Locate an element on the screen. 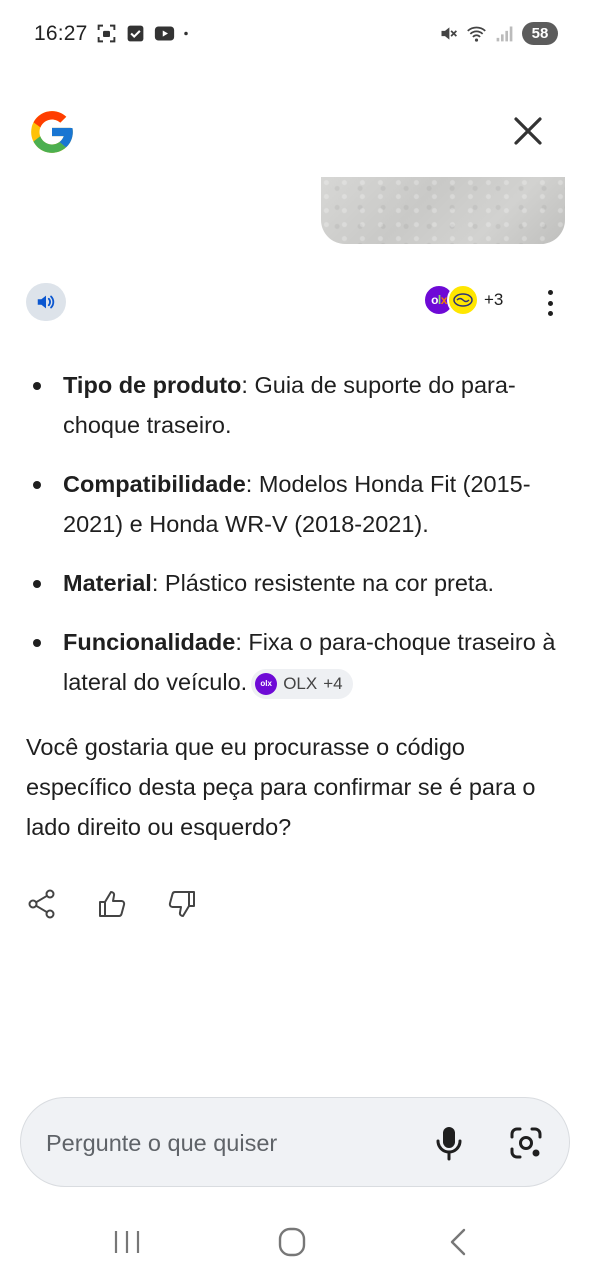  read-aloud-button is located at coordinates (46, 302).